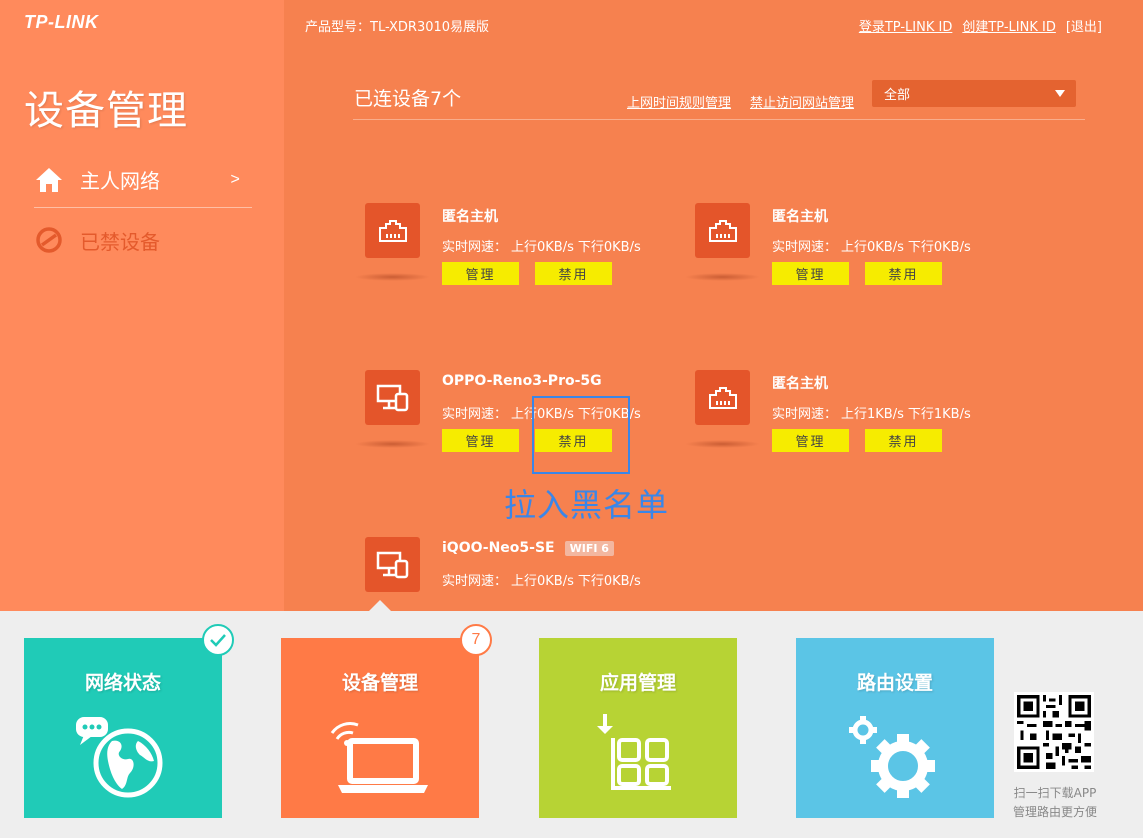 This screenshot has width=1143, height=838. What do you see at coordinates (1054, 802) in the screenshot?
I see `qr-caption: 扫一扫下载APP 管理路由更方便` at bounding box center [1054, 802].